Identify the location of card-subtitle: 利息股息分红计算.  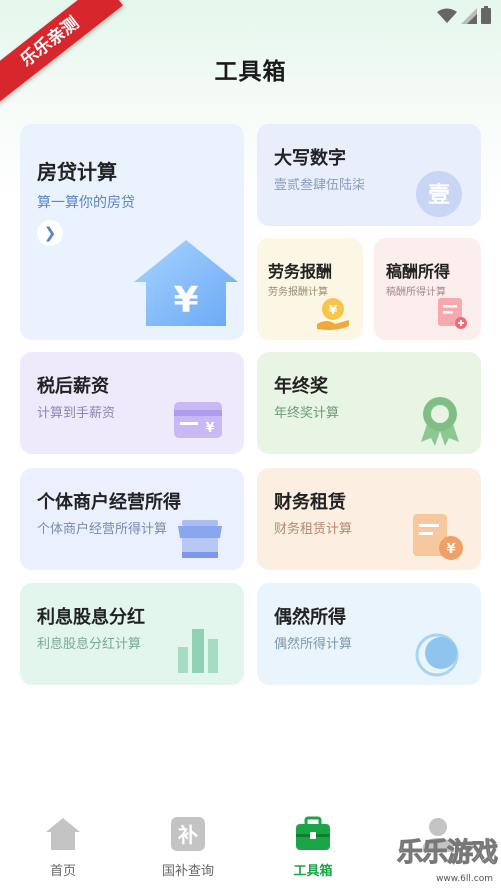
(89, 644).